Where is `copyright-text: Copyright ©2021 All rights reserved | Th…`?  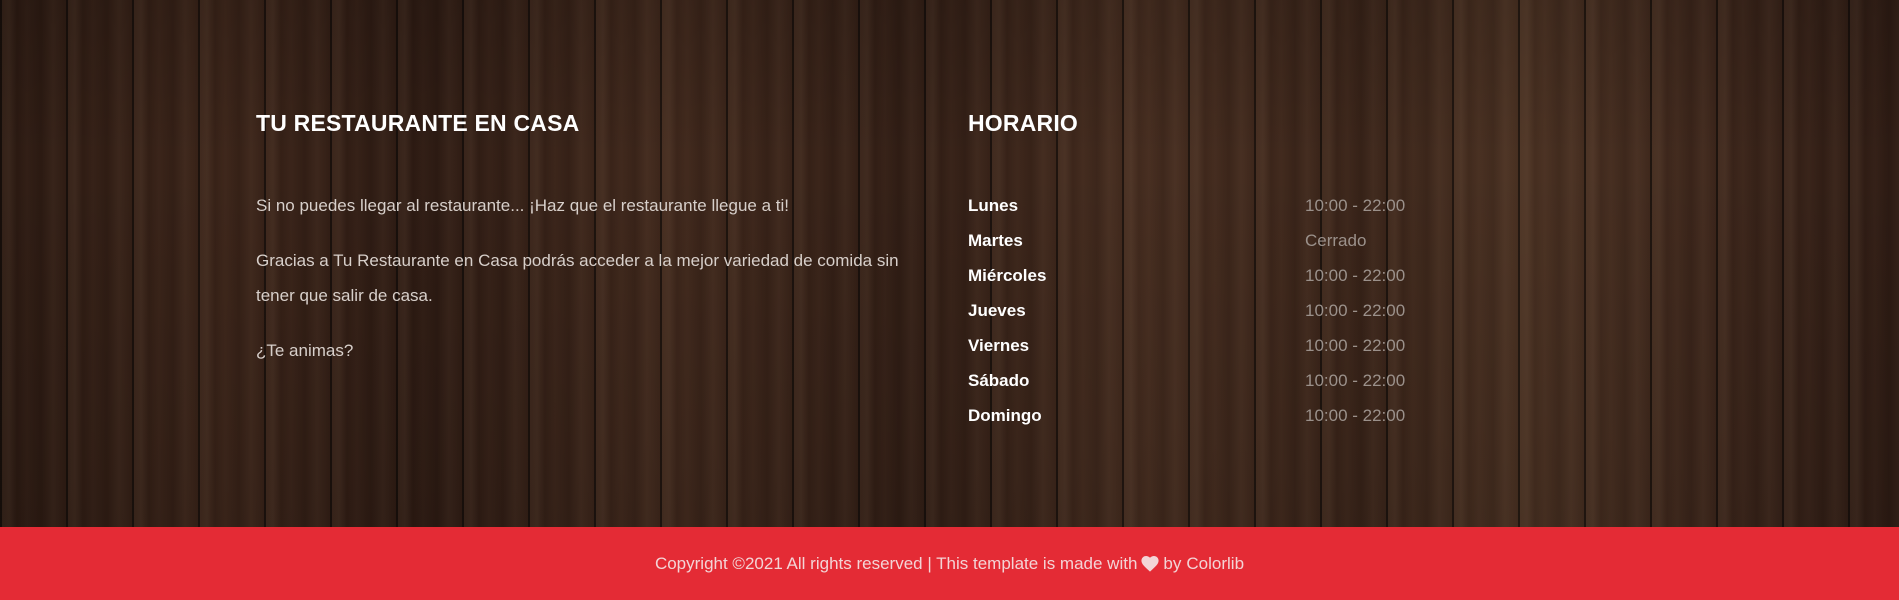
copyright-text: Copyright ©2021 All rights reserved | Th… is located at coordinates (896, 563).